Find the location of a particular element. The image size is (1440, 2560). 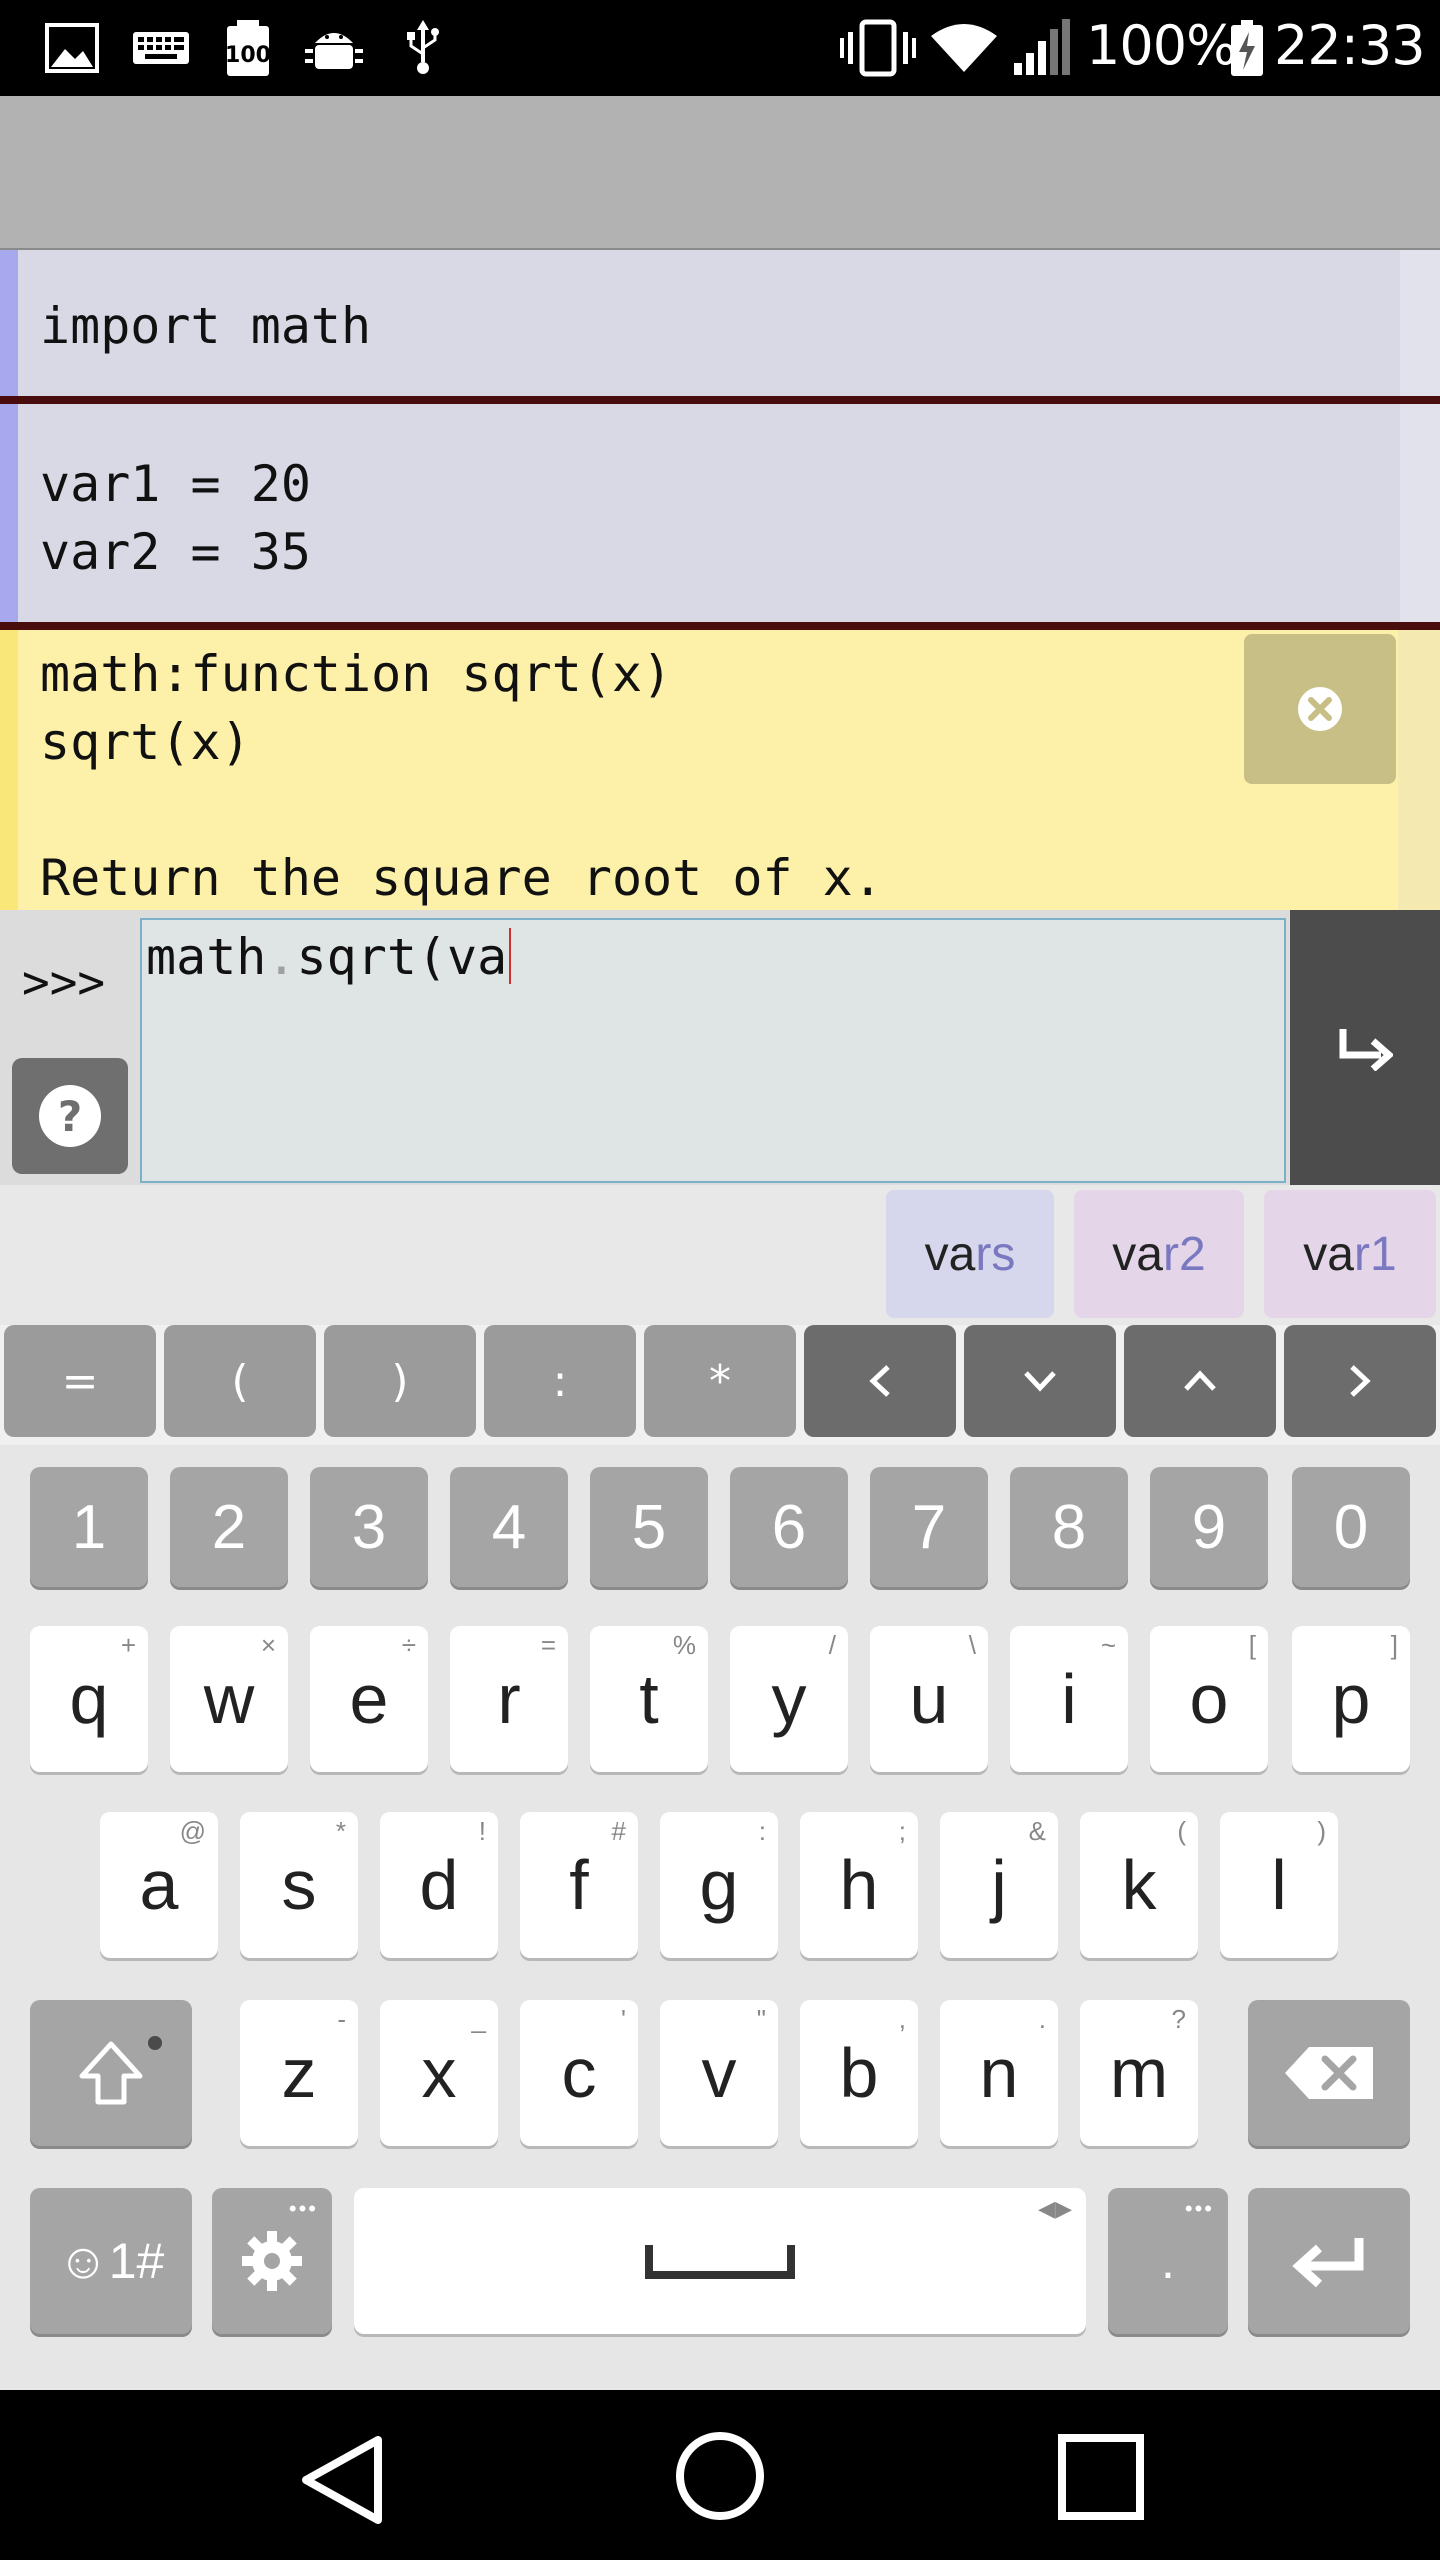

key-x: _ x is located at coordinates (439, 2073).